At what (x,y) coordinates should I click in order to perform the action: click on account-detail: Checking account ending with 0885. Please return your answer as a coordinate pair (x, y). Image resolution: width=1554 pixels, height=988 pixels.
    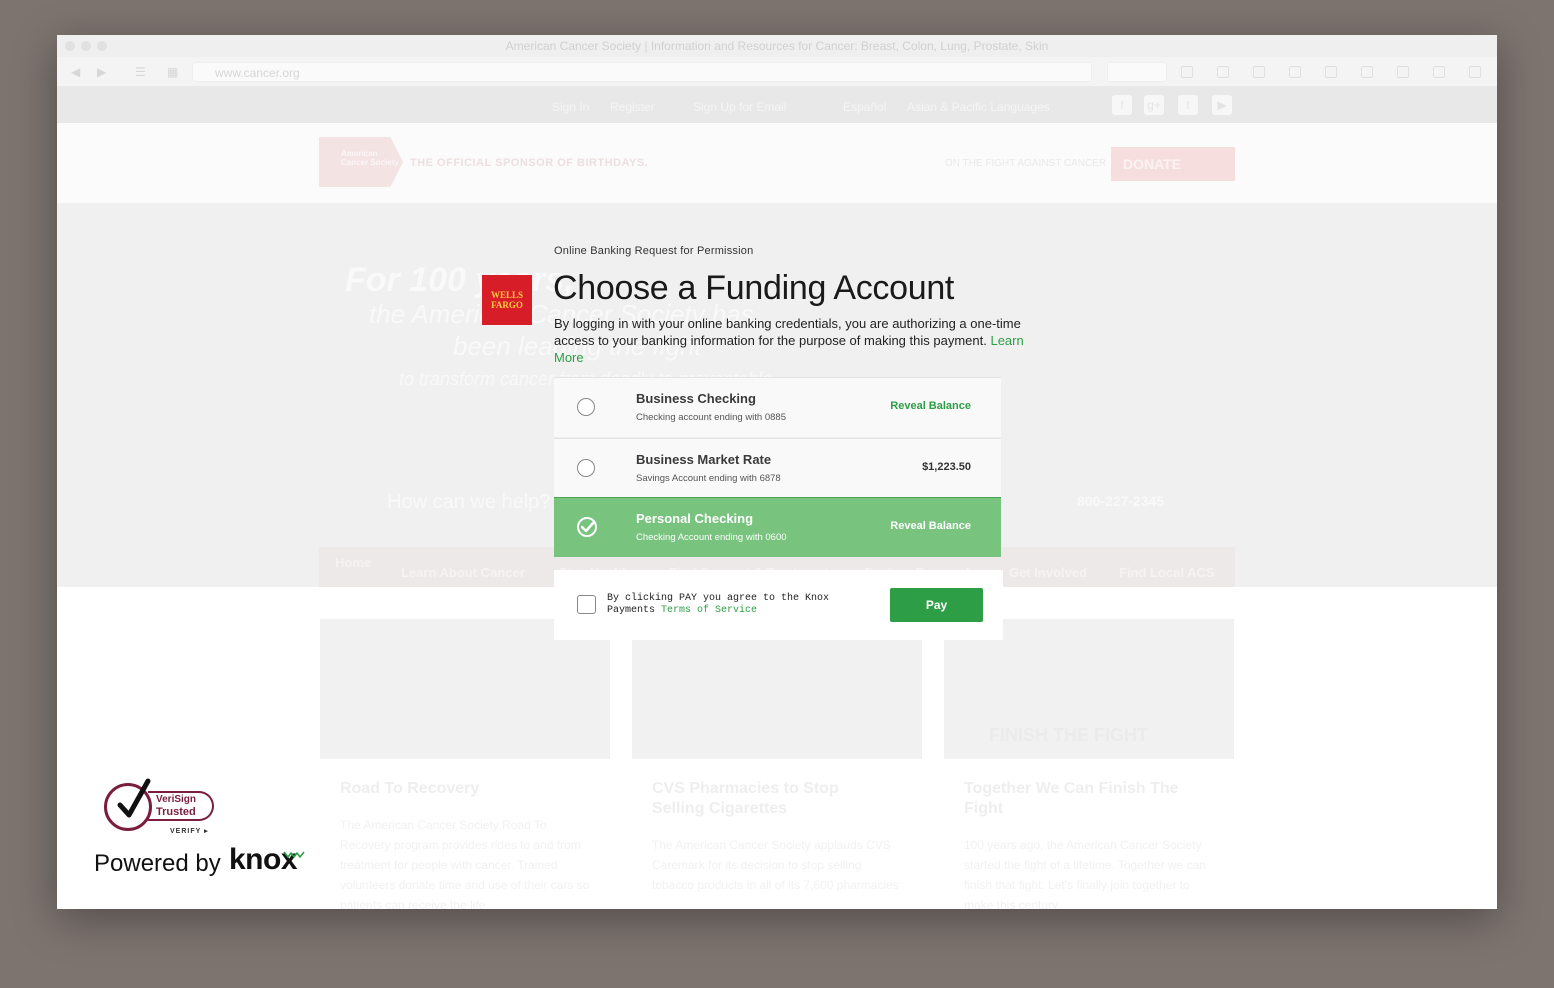
    Looking at the image, I should click on (711, 417).